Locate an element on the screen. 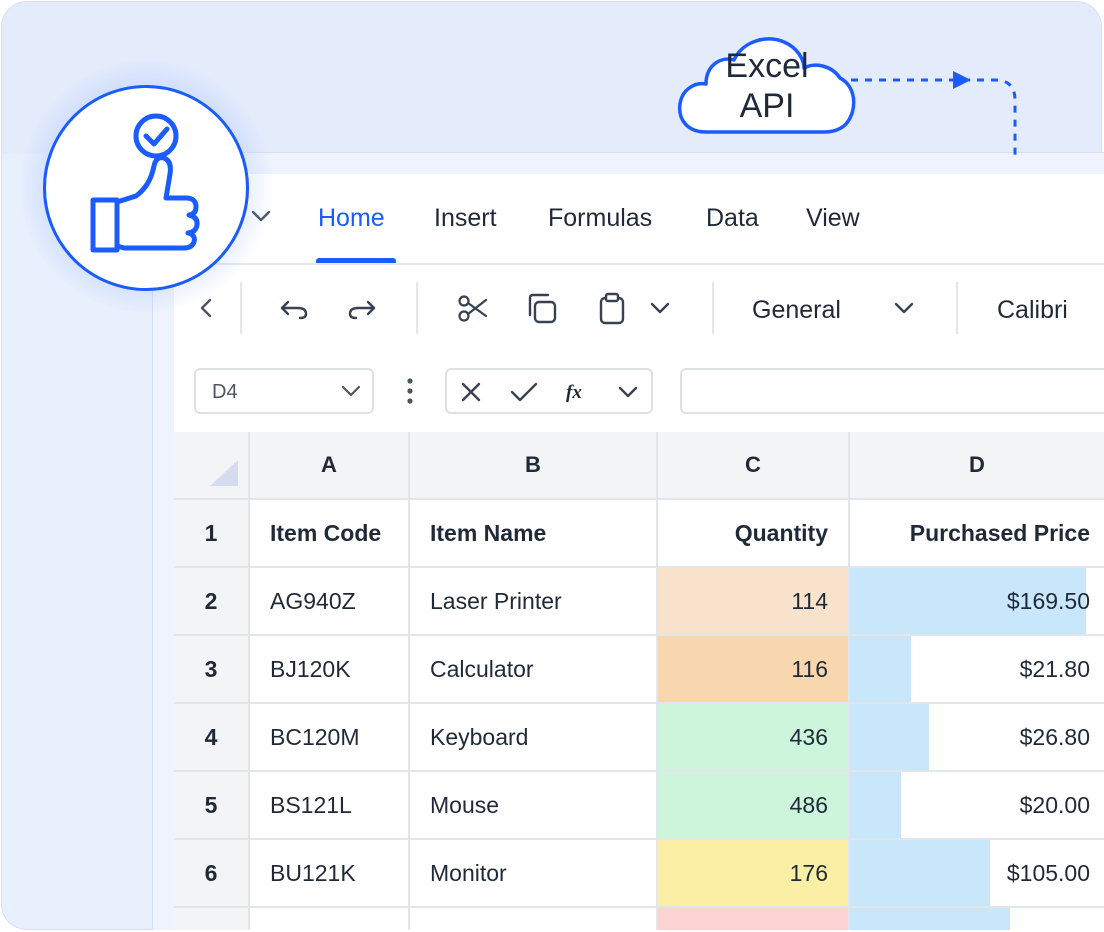  header-cell-item-name: Item Name is located at coordinates (534, 534).